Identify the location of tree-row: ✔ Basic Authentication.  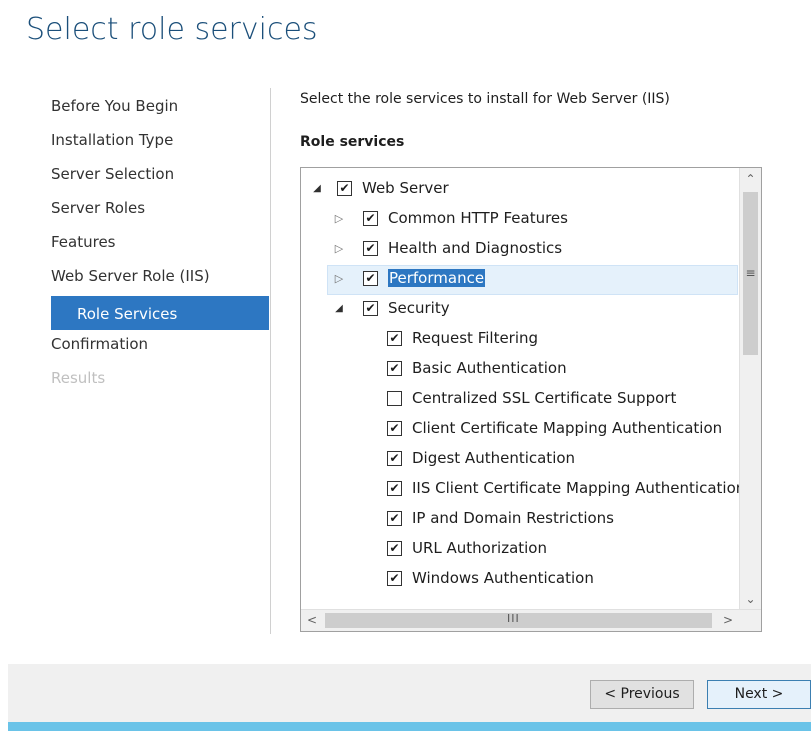
(520, 370).